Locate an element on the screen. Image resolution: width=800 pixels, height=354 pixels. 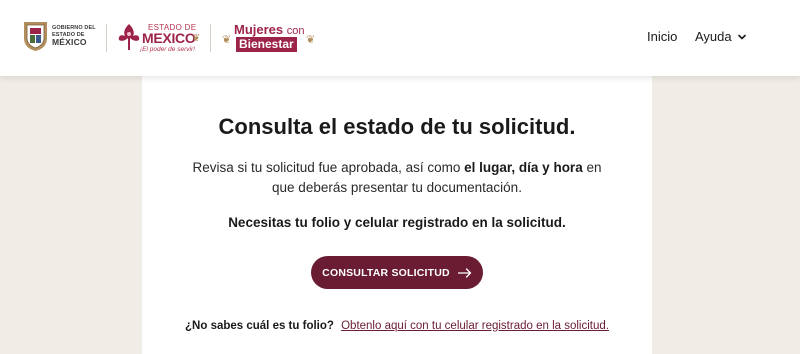
consultar-solicitud-button: CONSULTAR SOLICITUD is located at coordinates (397, 272).